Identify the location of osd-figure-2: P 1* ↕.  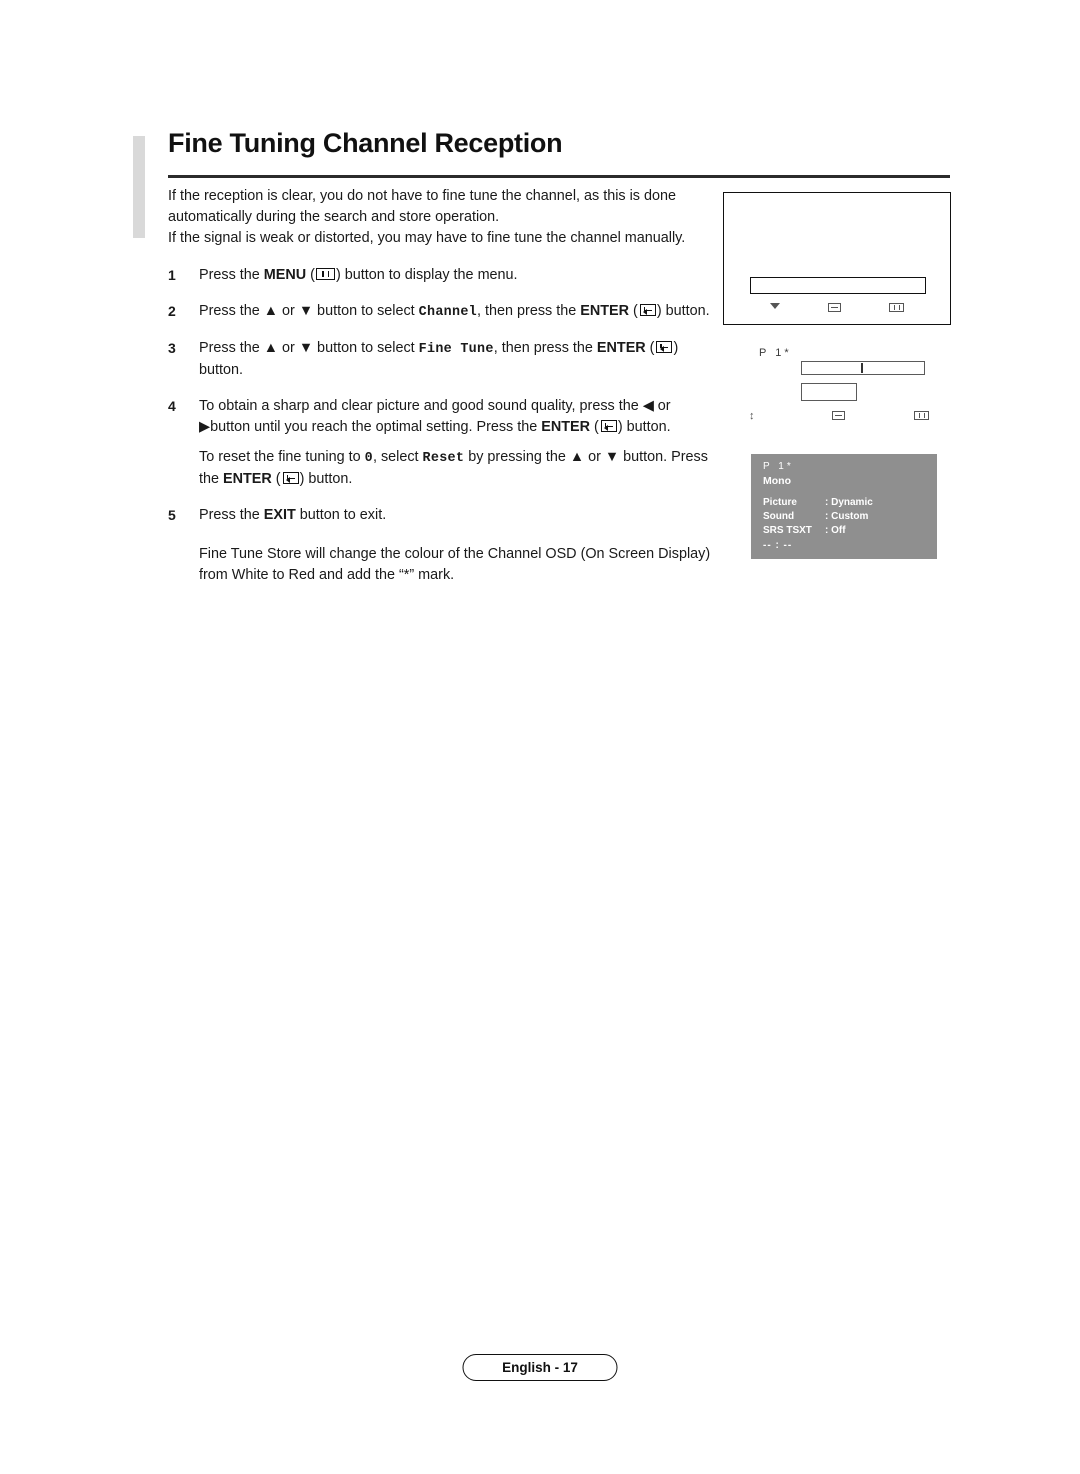
(837, 393).